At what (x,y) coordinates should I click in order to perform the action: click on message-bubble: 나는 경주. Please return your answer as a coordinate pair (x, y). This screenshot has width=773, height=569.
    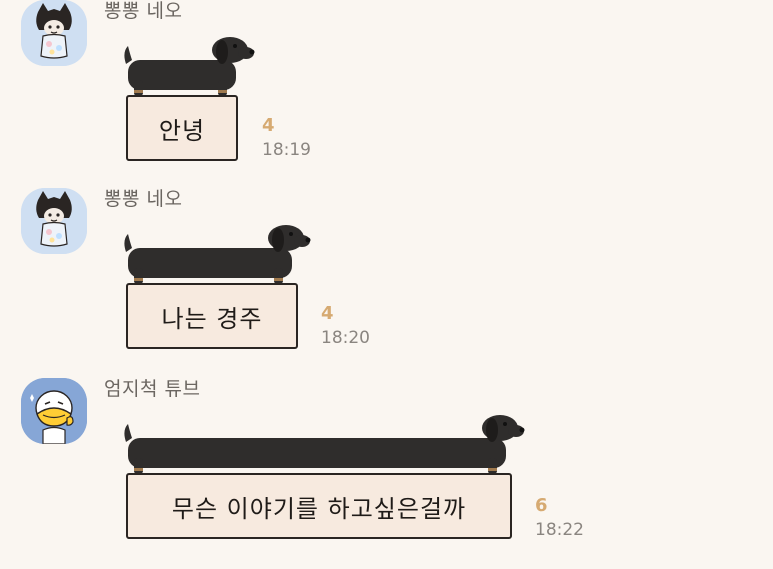
    Looking at the image, I should click on (212, 316).